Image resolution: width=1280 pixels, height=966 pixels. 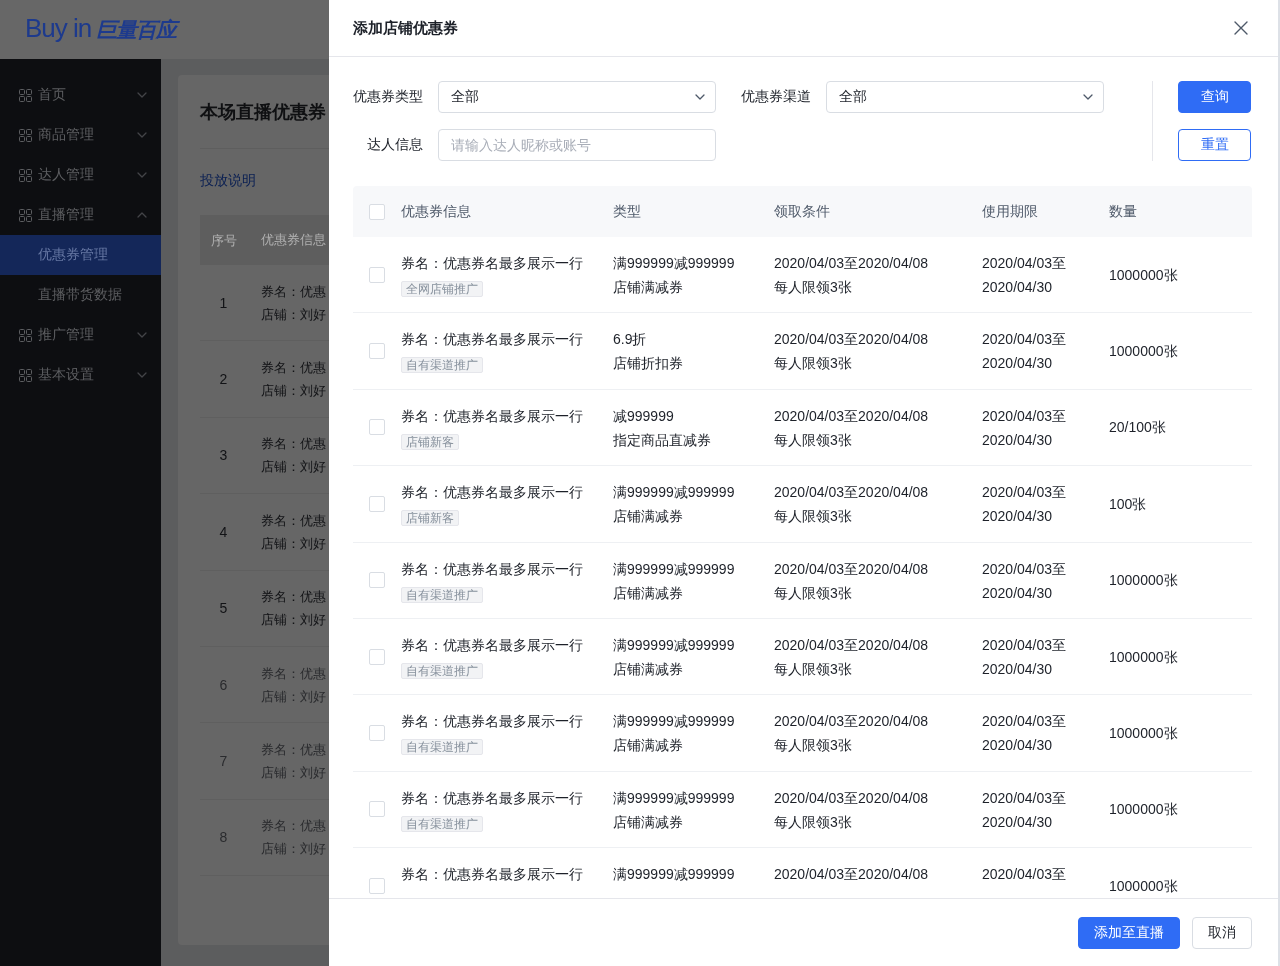 What do you see at coordinates (577, 145) in the screenshot?
I see `input-field: 请输入达人昵称或账号` at bounding box center [577, 145].